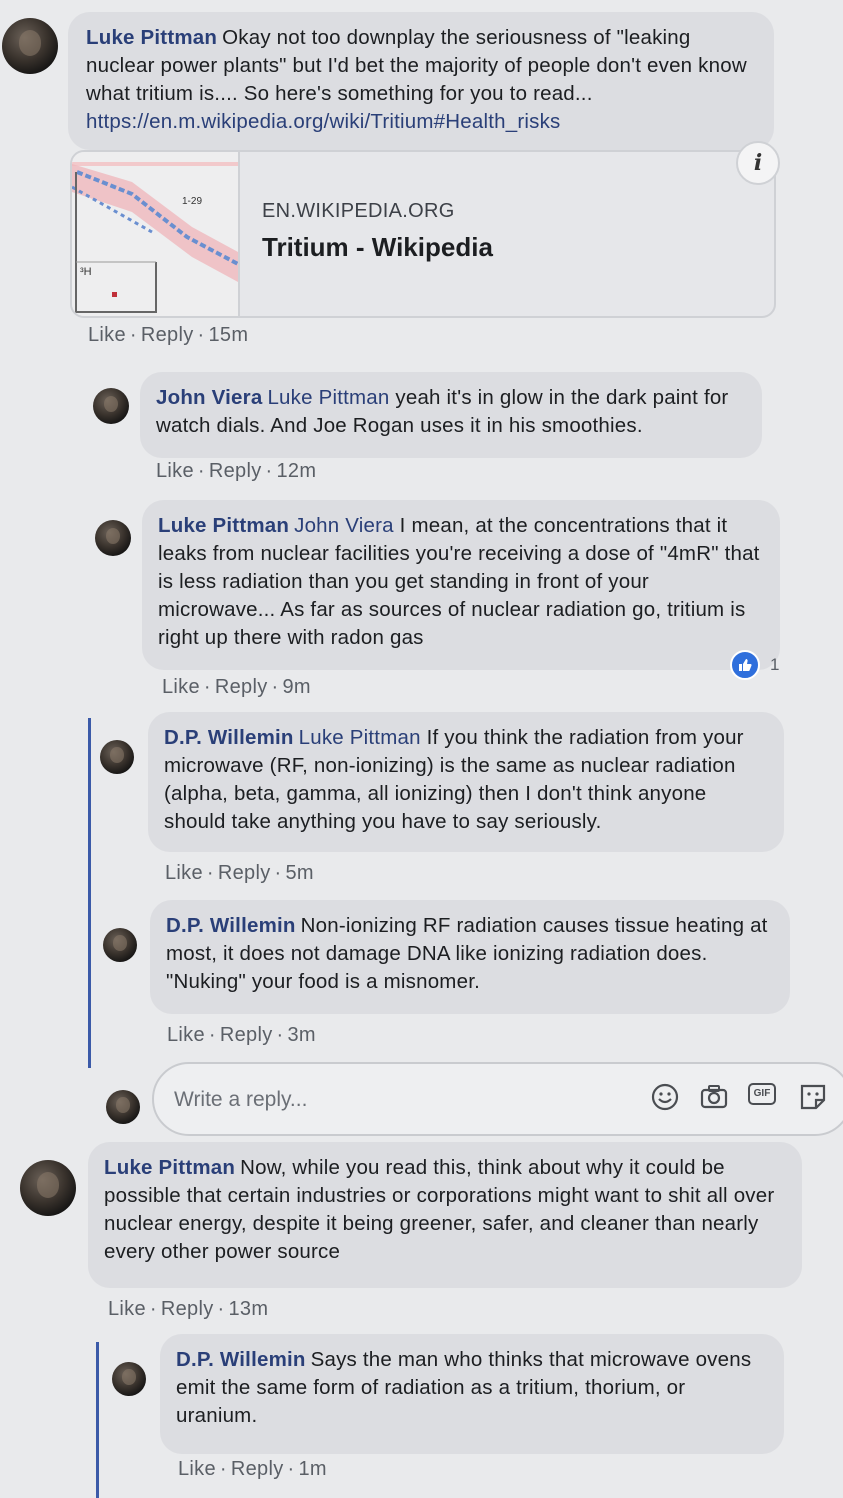 The image size is (843, 1498). What do you see at coordinates (209, 397) in the screenshot?
I see `comment-author: John Viera` at bounding box center [209, 397].